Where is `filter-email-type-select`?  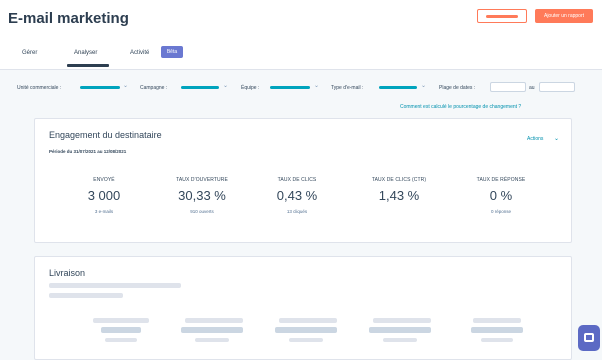
filter-email-type-select is located at coordinates (398, 87).